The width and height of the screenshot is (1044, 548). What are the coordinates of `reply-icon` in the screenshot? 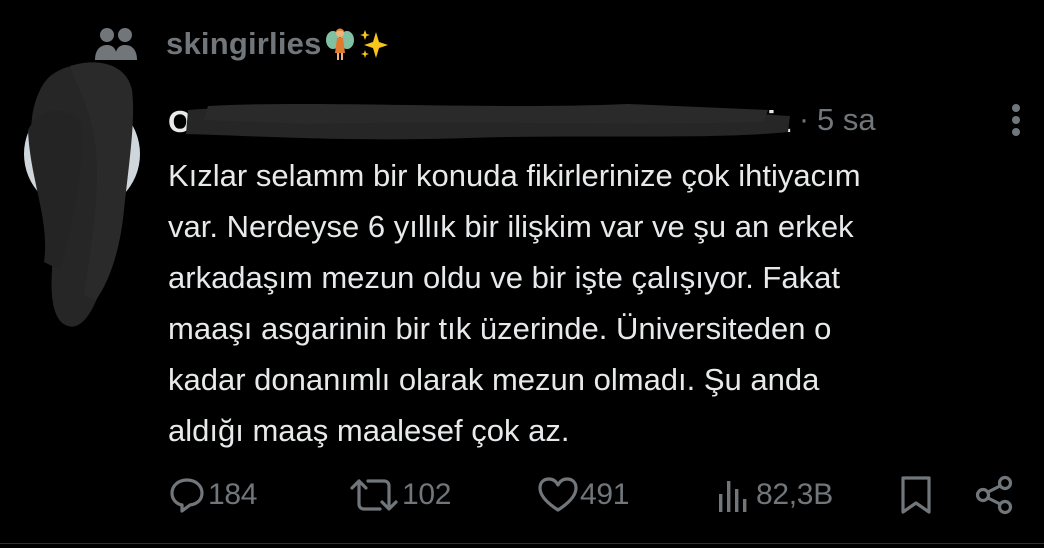 It's located at (187, 495).